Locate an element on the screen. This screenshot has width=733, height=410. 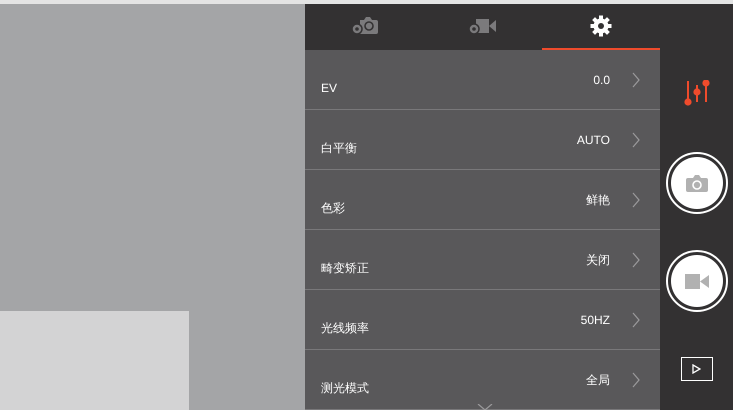
playback-button is located at coordinates (696, 369).